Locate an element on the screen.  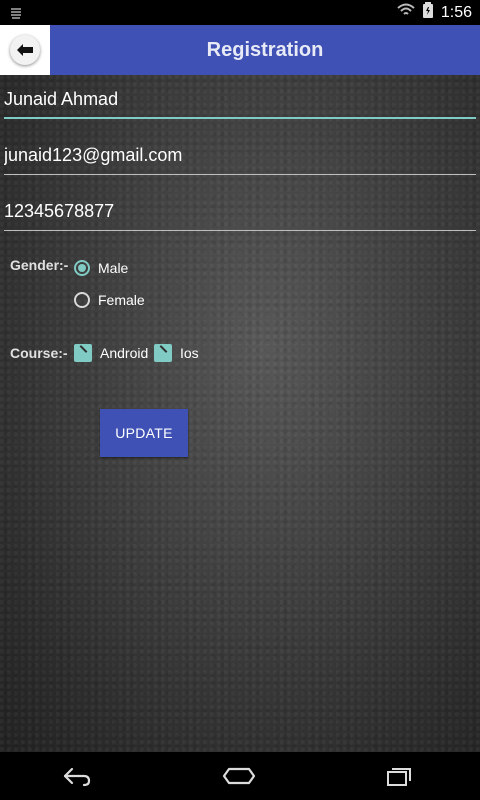
female-radio is located at coordinates (82, 300).